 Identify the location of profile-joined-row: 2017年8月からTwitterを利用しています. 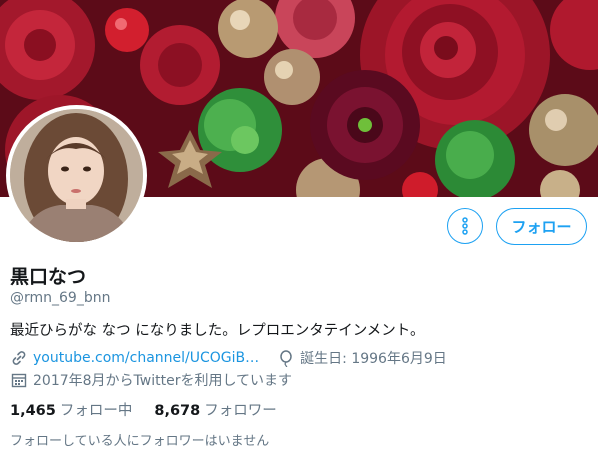
(151, 380).